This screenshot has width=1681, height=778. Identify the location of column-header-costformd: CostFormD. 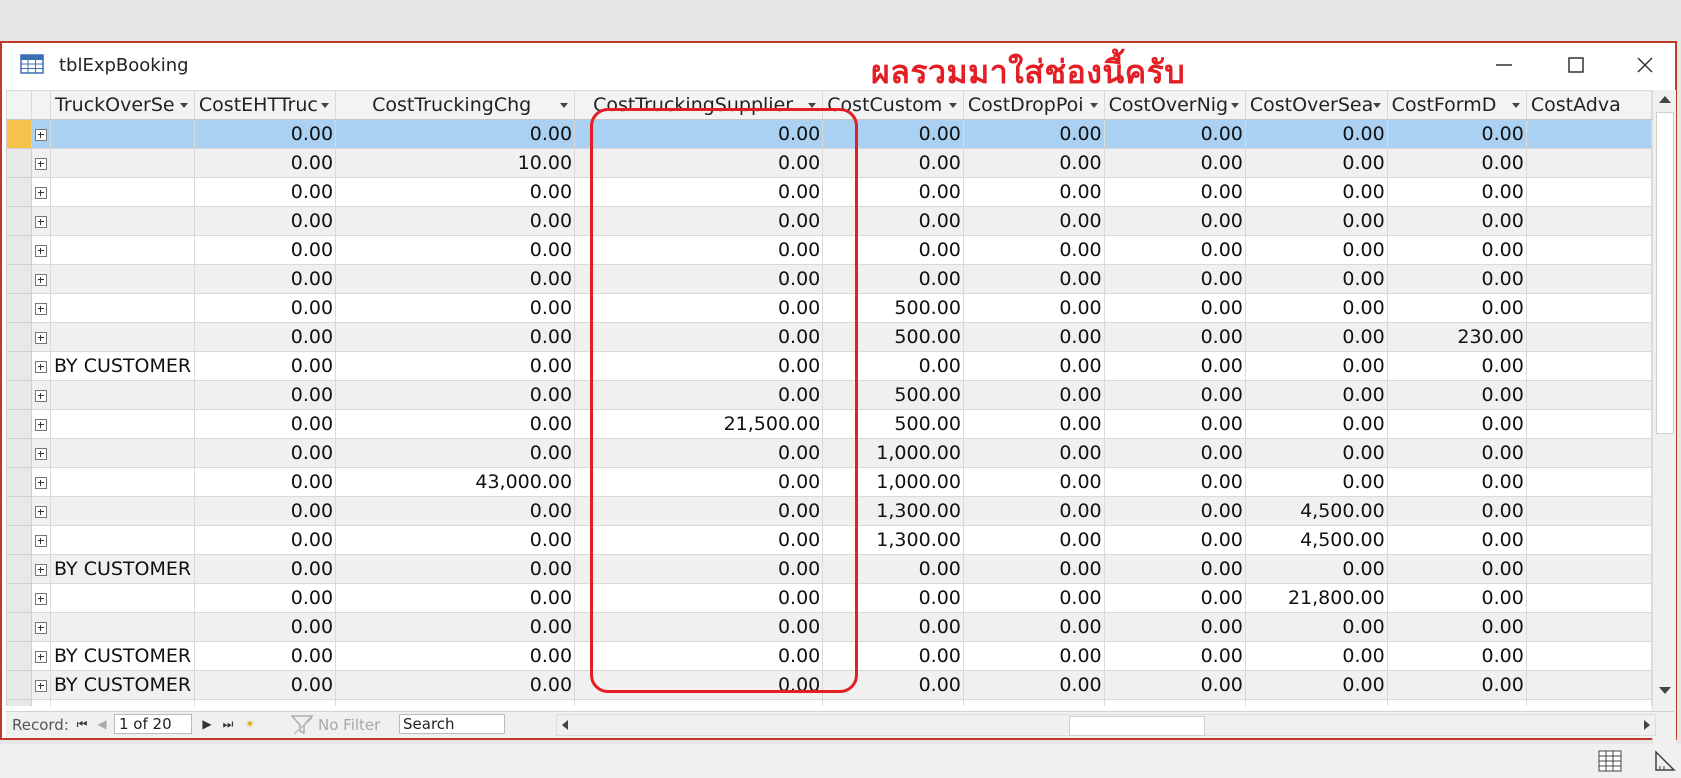
(1456, 105).